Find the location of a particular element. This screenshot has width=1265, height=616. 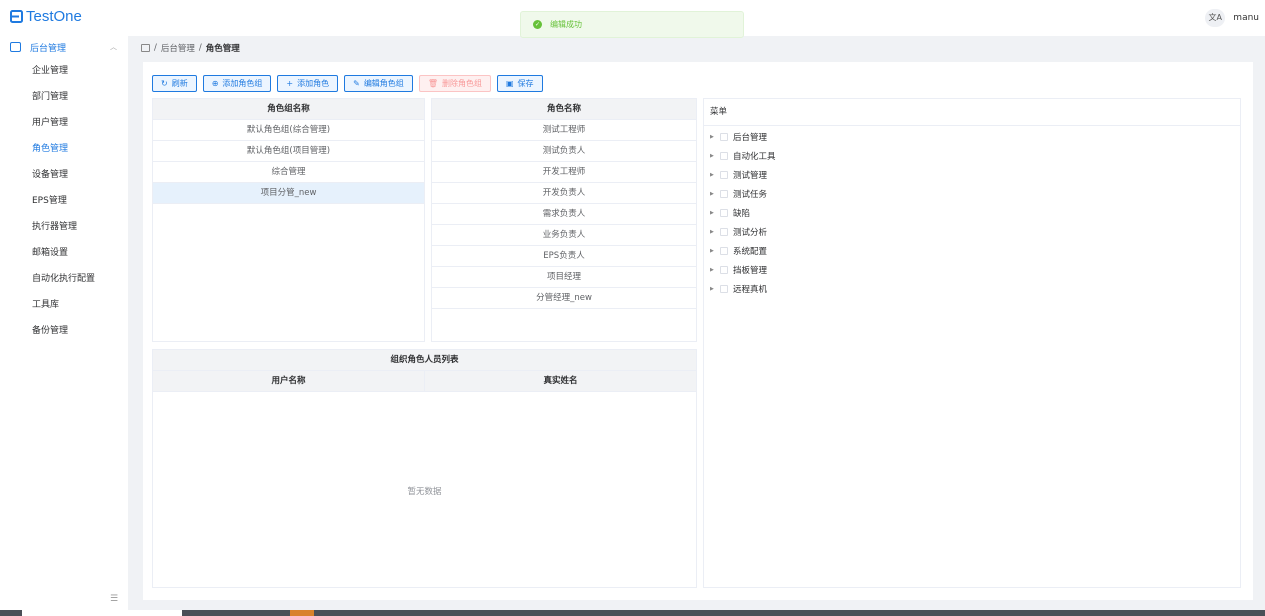

sidebar-group-label: 后台管理 is located at coordinates (48, 48).